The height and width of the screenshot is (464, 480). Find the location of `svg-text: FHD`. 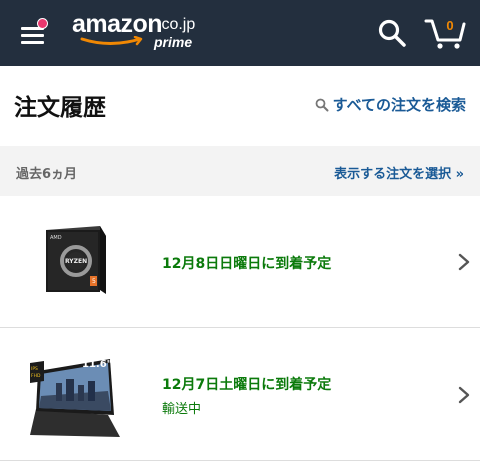

svg-text: FHD is located at coordinates (36, 376).